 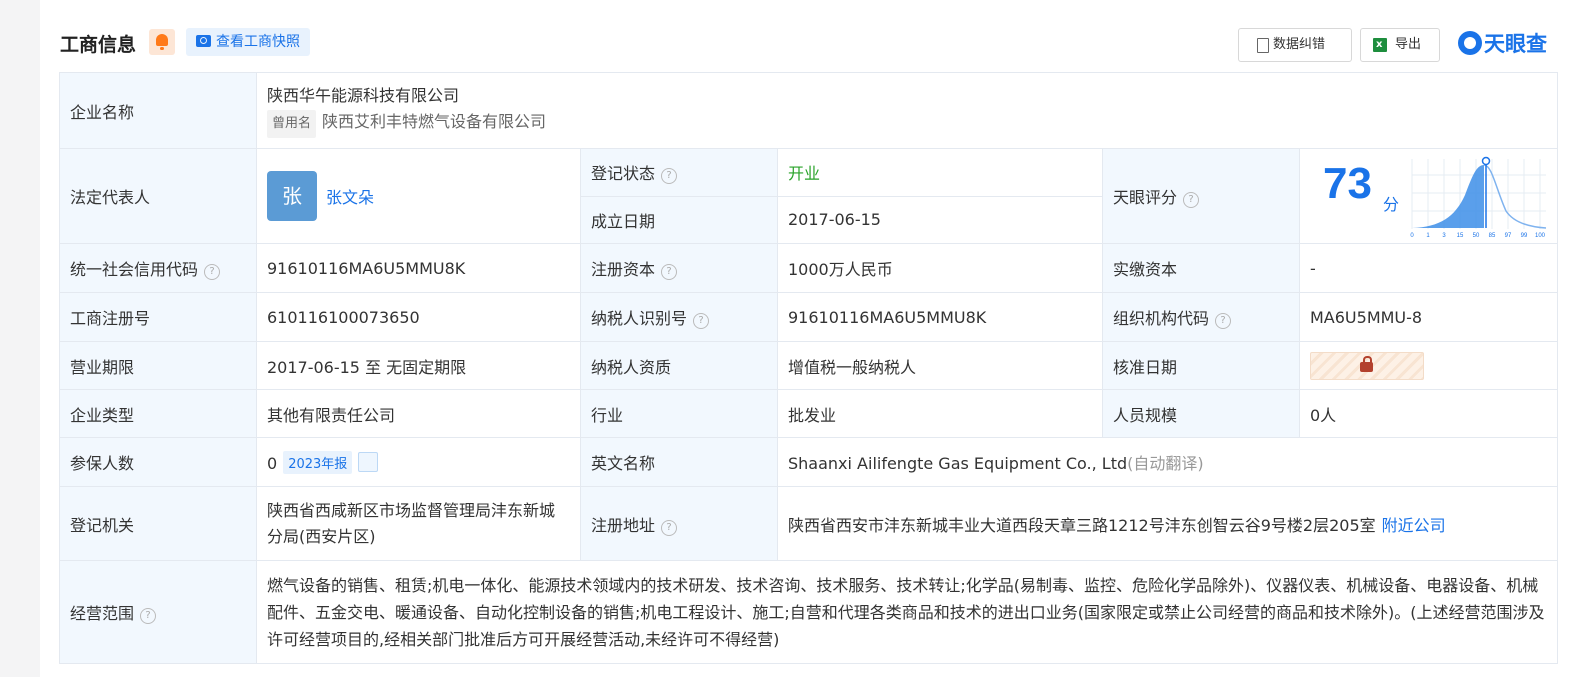 I want to click on address-label: 注册地址, so click(x=623, y=525).